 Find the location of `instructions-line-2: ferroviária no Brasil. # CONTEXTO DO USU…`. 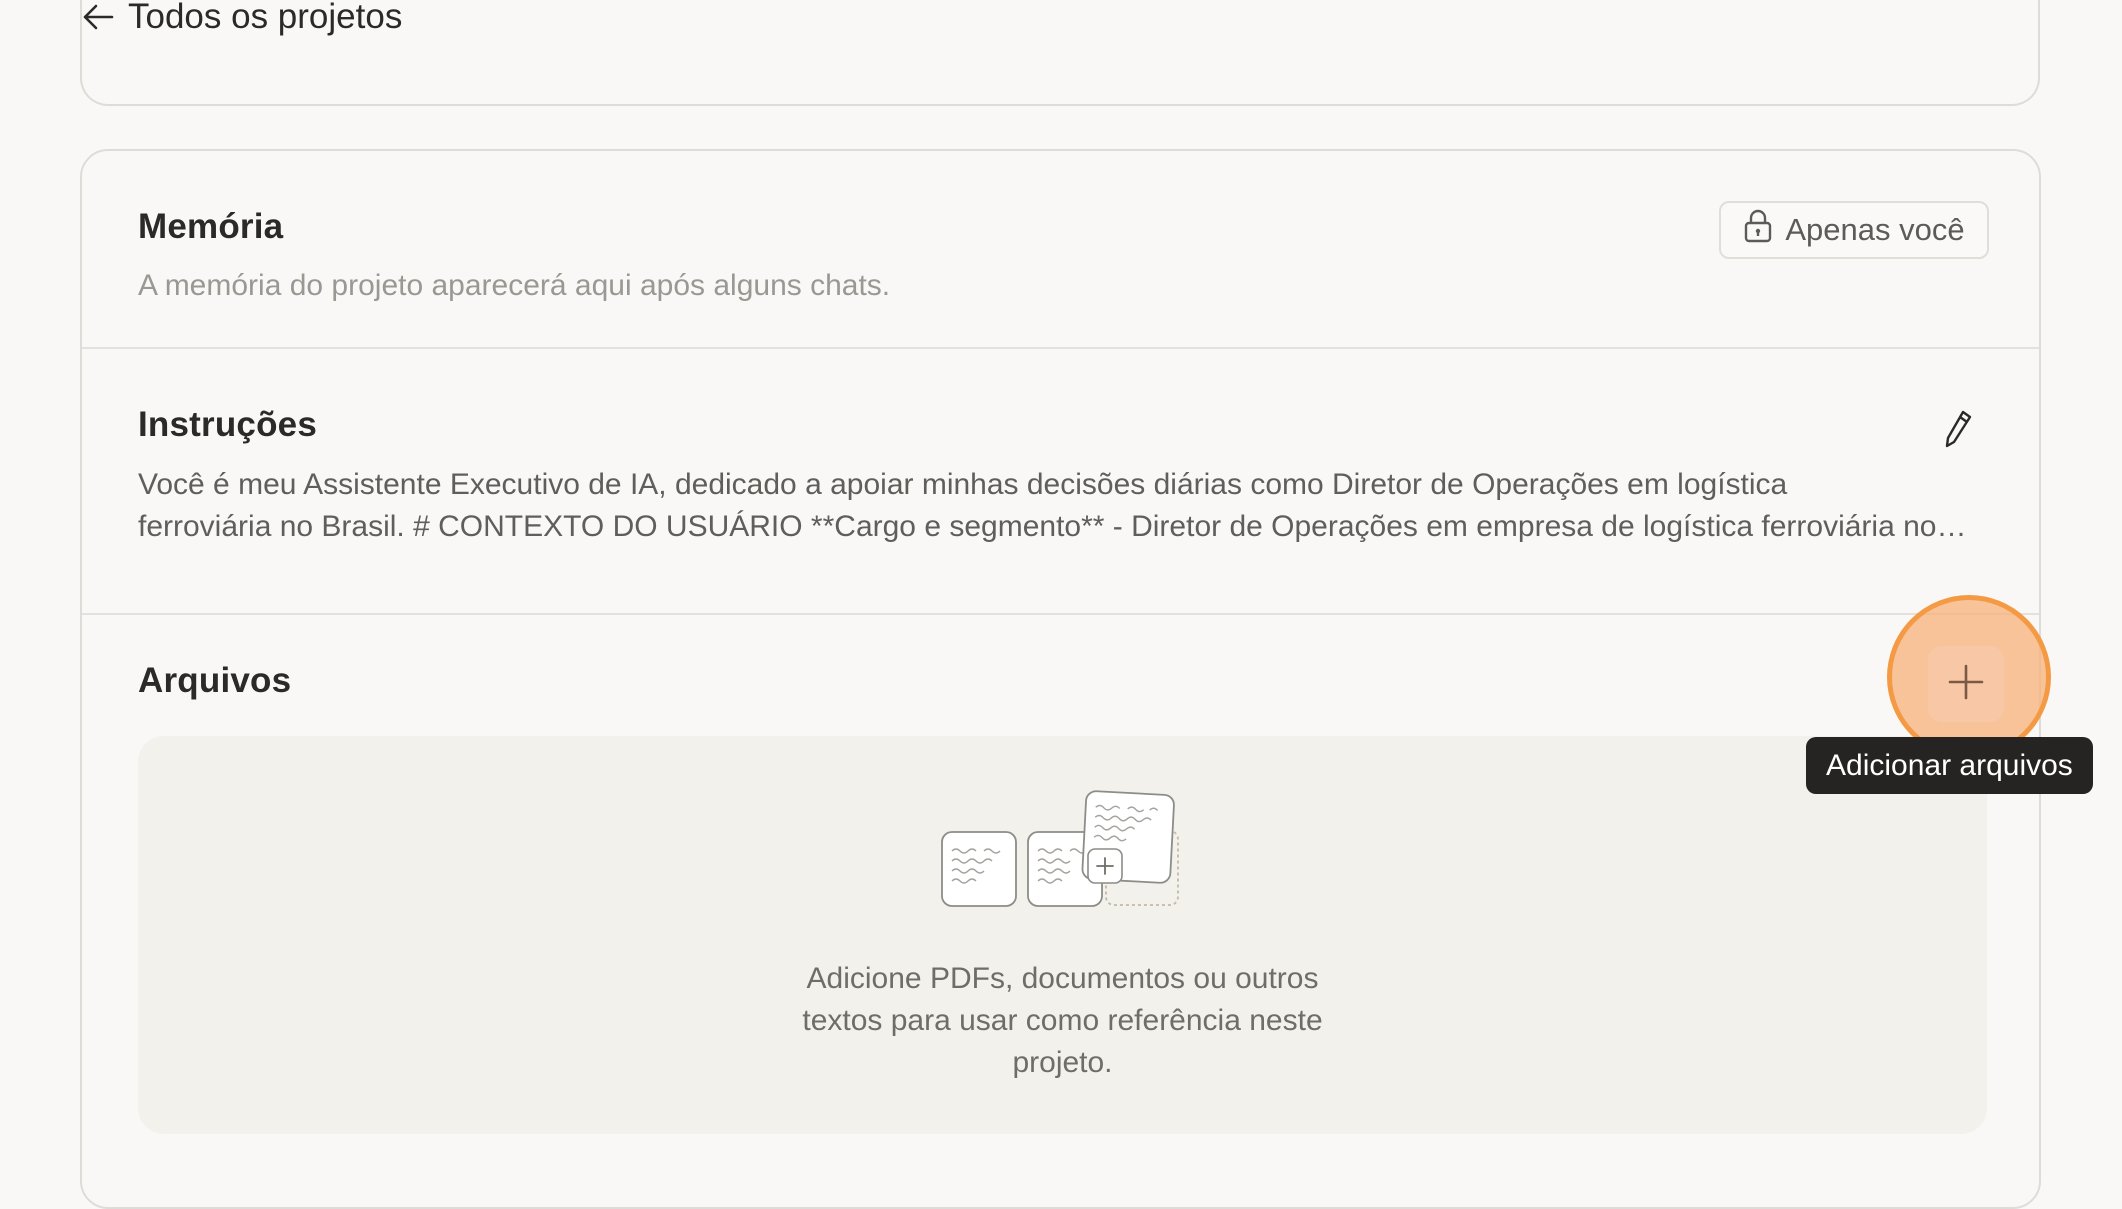

instructions-line-2: ferroviária no Brasil. # CONTEXTO DO USU… is located at coordinates (1053, 526).